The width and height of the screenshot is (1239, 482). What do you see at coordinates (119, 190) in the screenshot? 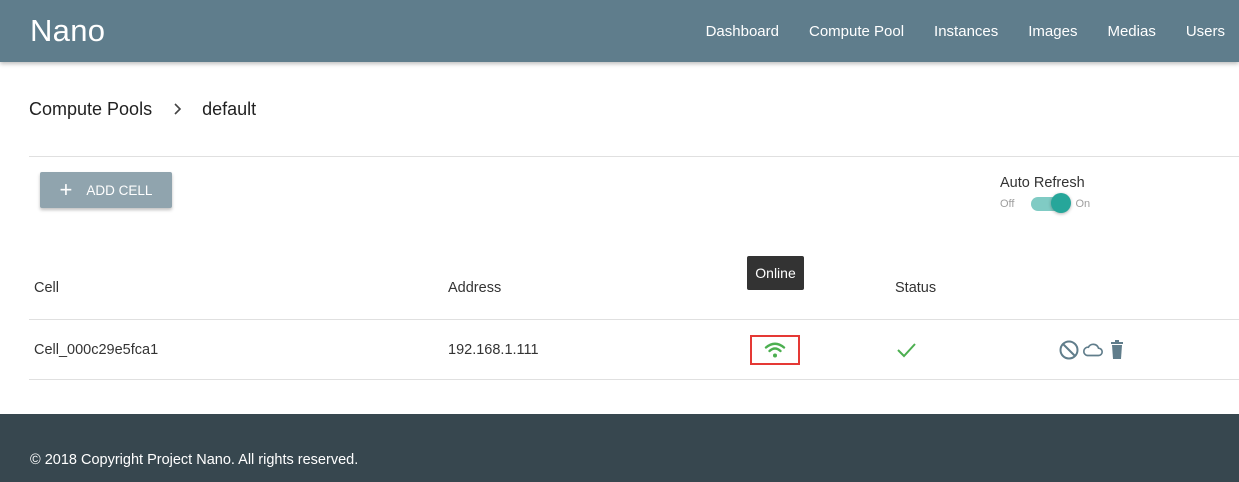
I see `add-cell-label: ADD CELL` at bounding box center [119, 190].